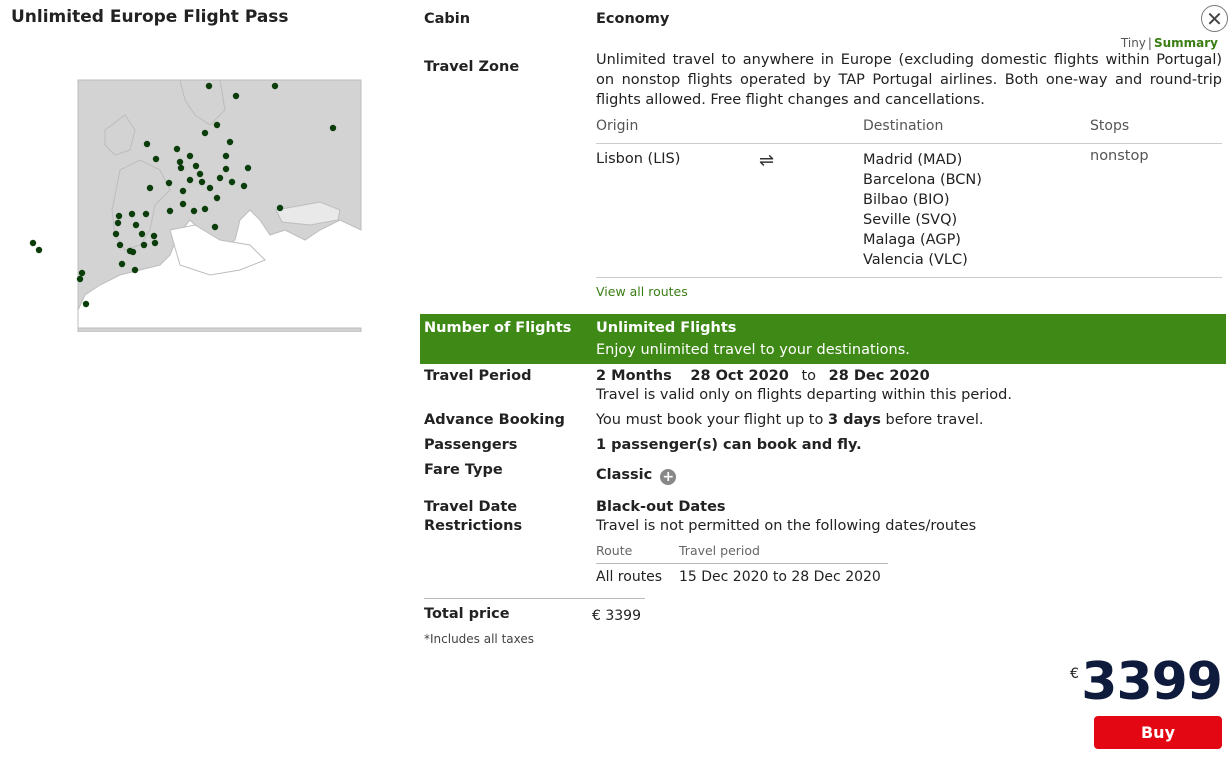 This screenshot has height=760, width=1230. I want to click on passengers-label: Passengers, so click(471, 445).